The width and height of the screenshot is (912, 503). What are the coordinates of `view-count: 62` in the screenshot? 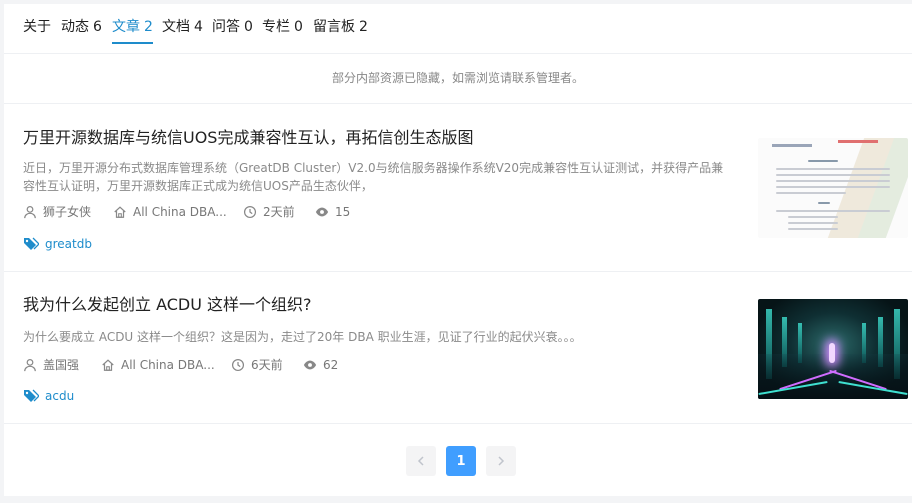 It's located at (320, 365).